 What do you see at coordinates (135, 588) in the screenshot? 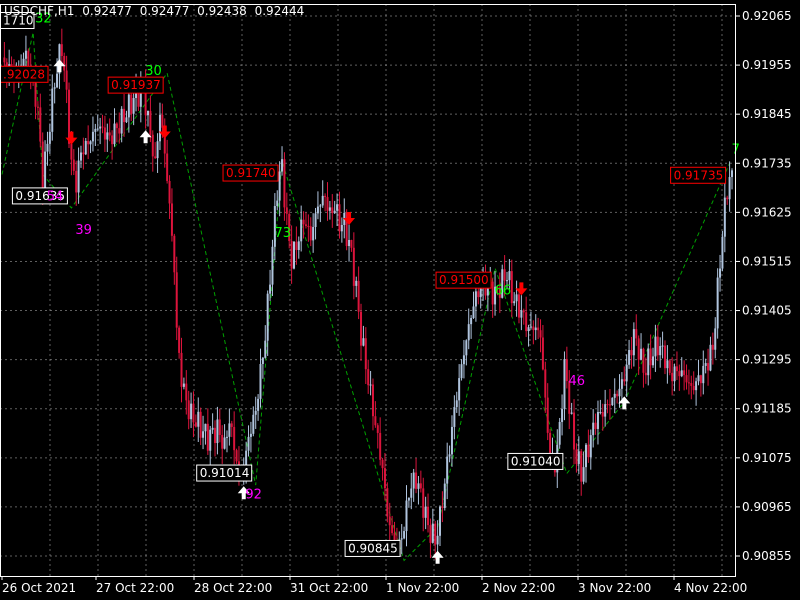
I see `x-tick-label: 27 Oct 22:00` at bounding box center [135, 588].